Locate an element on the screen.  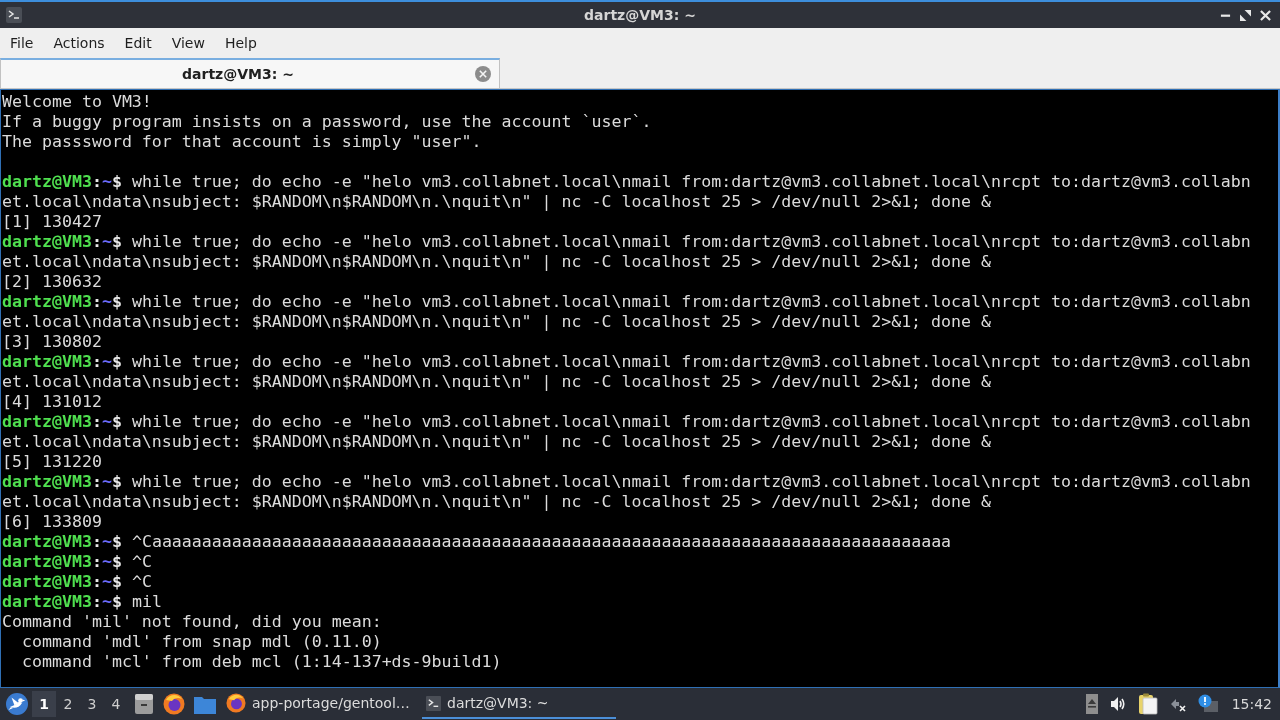
menu-item: View is located at coordinates (188, 43).